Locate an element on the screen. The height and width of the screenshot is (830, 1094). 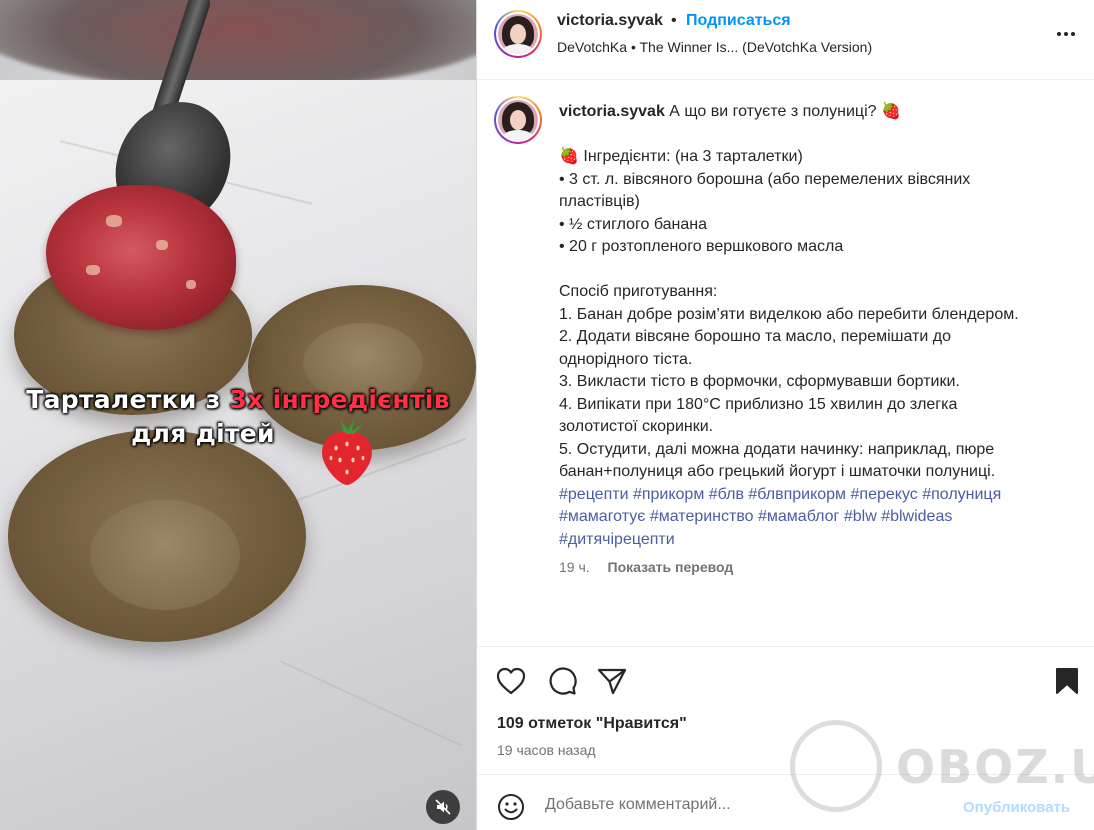
strawberry-icon is located at coordinates (347, 452).